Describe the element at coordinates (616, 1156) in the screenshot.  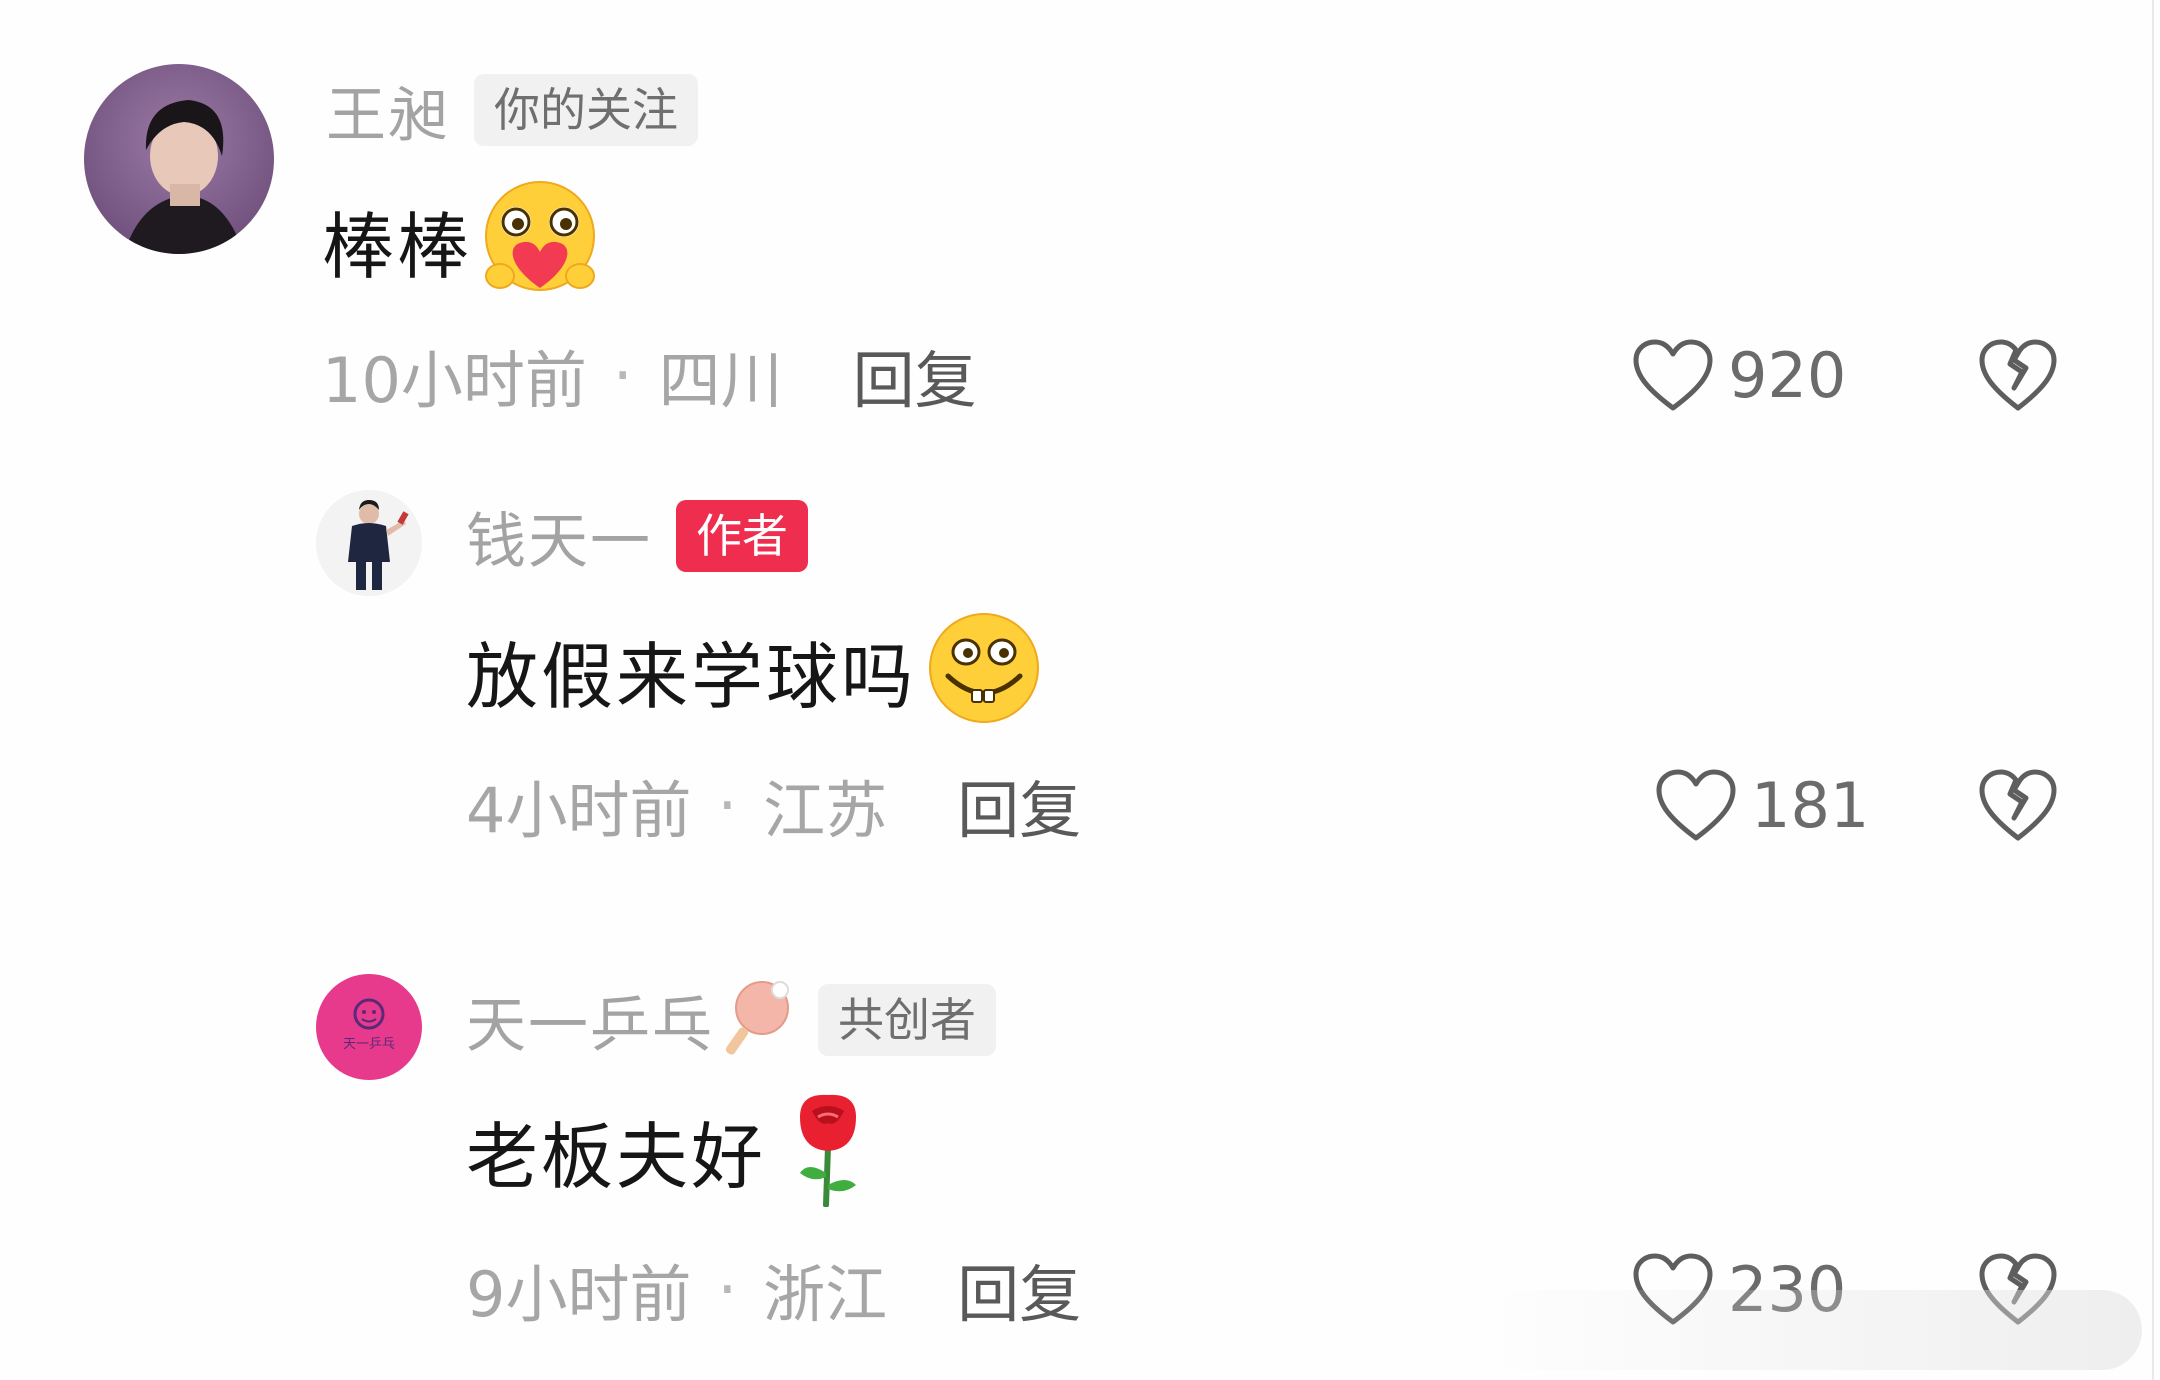
I see `comment-text: 老板夫好` at that location.